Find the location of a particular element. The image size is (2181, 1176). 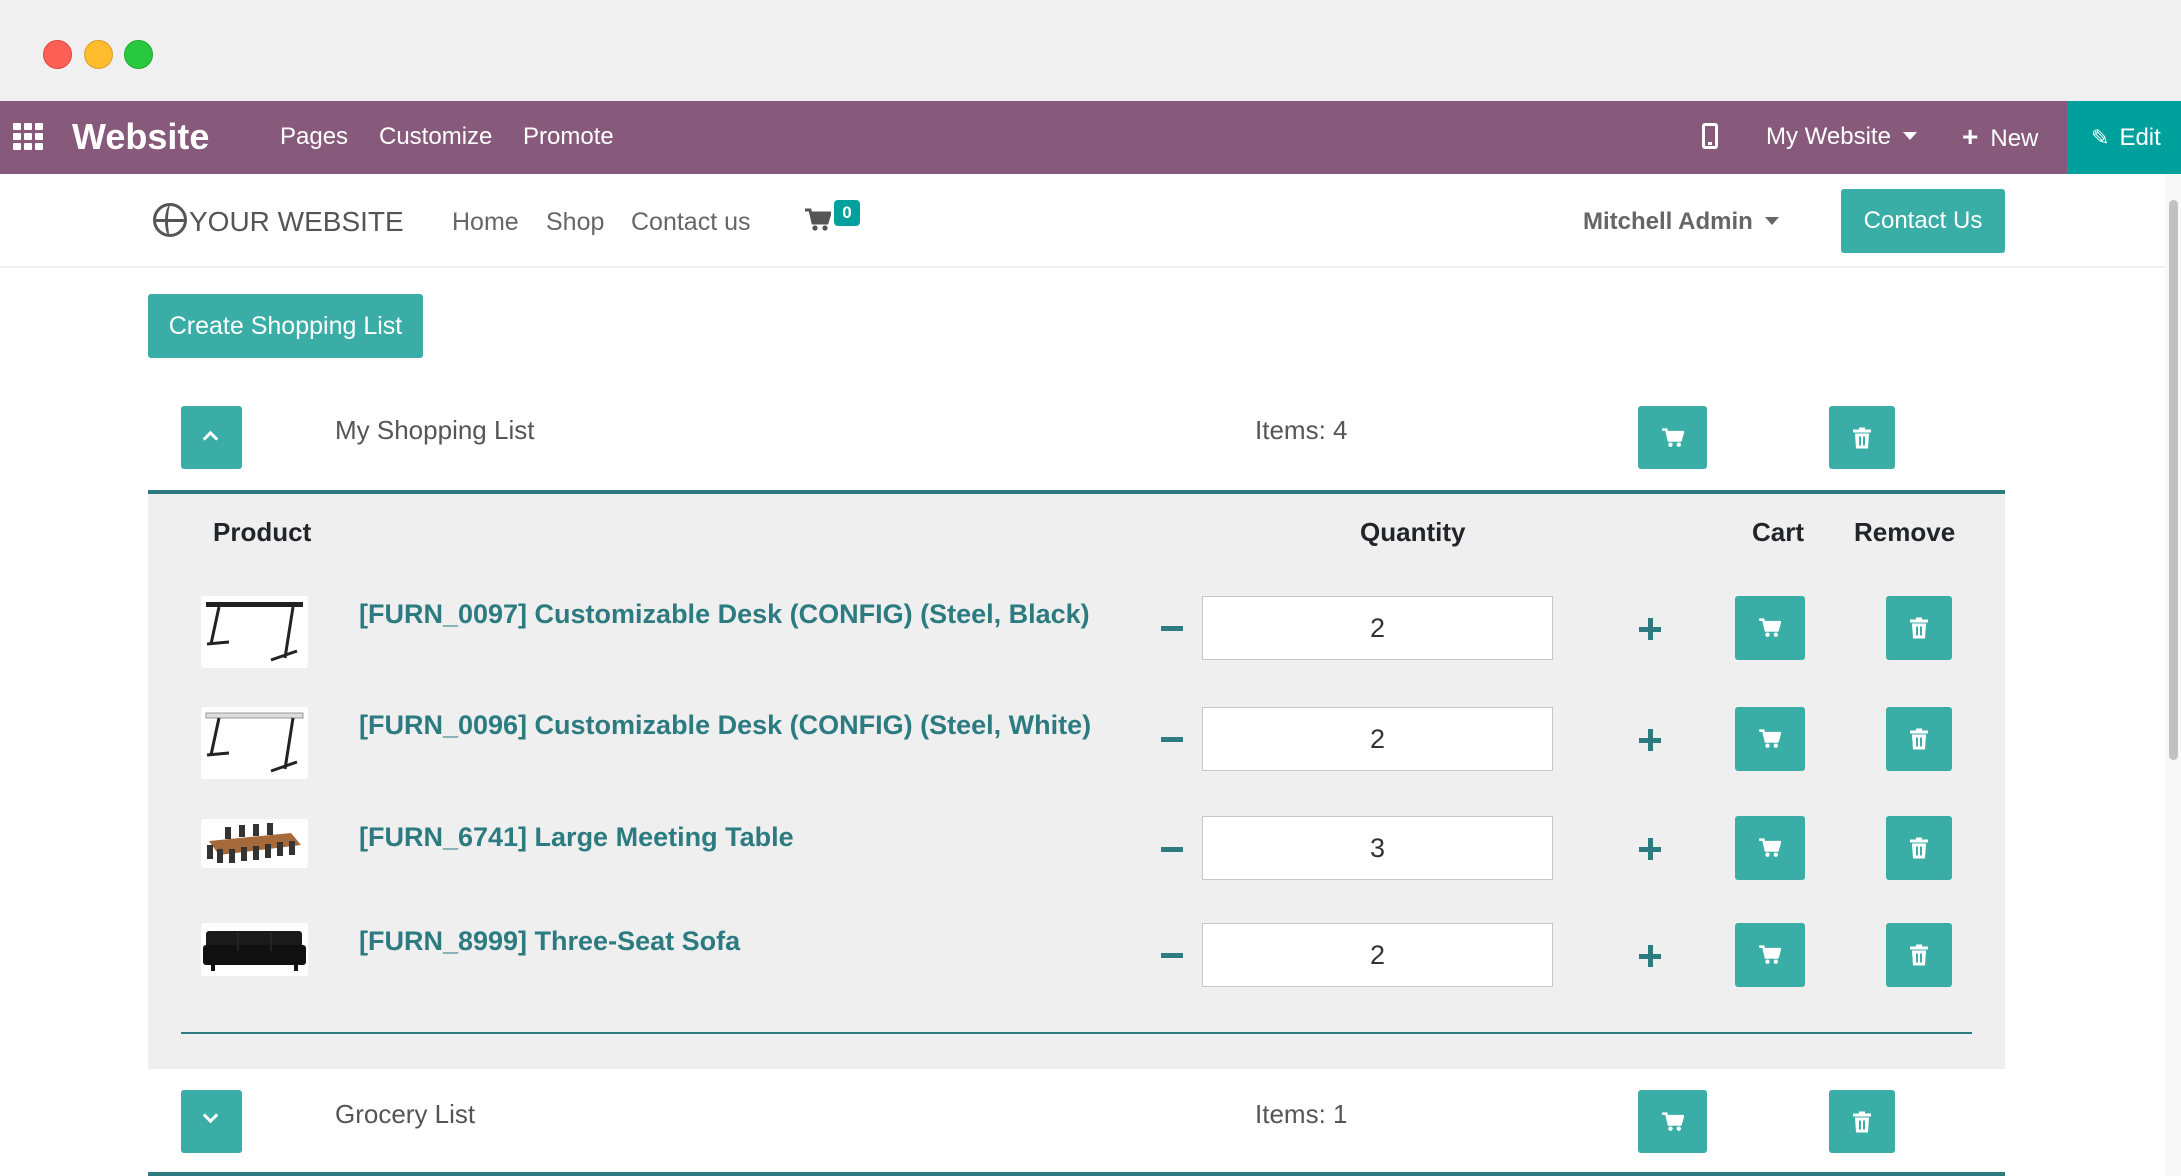

product-thumbnail-meeting-table is located at coordinates (254, 843).